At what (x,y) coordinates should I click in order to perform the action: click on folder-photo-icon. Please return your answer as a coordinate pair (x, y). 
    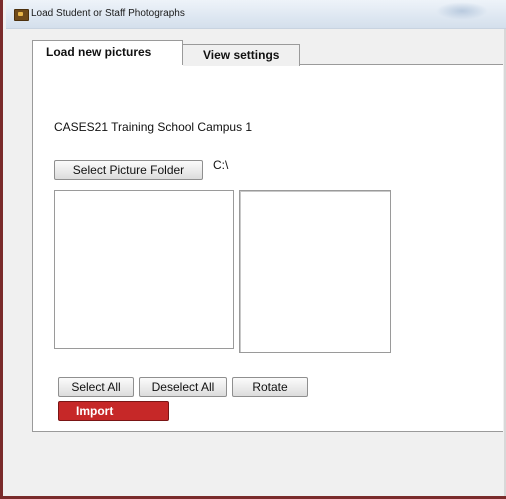
    Looking at the image, I should click on (21, 15).